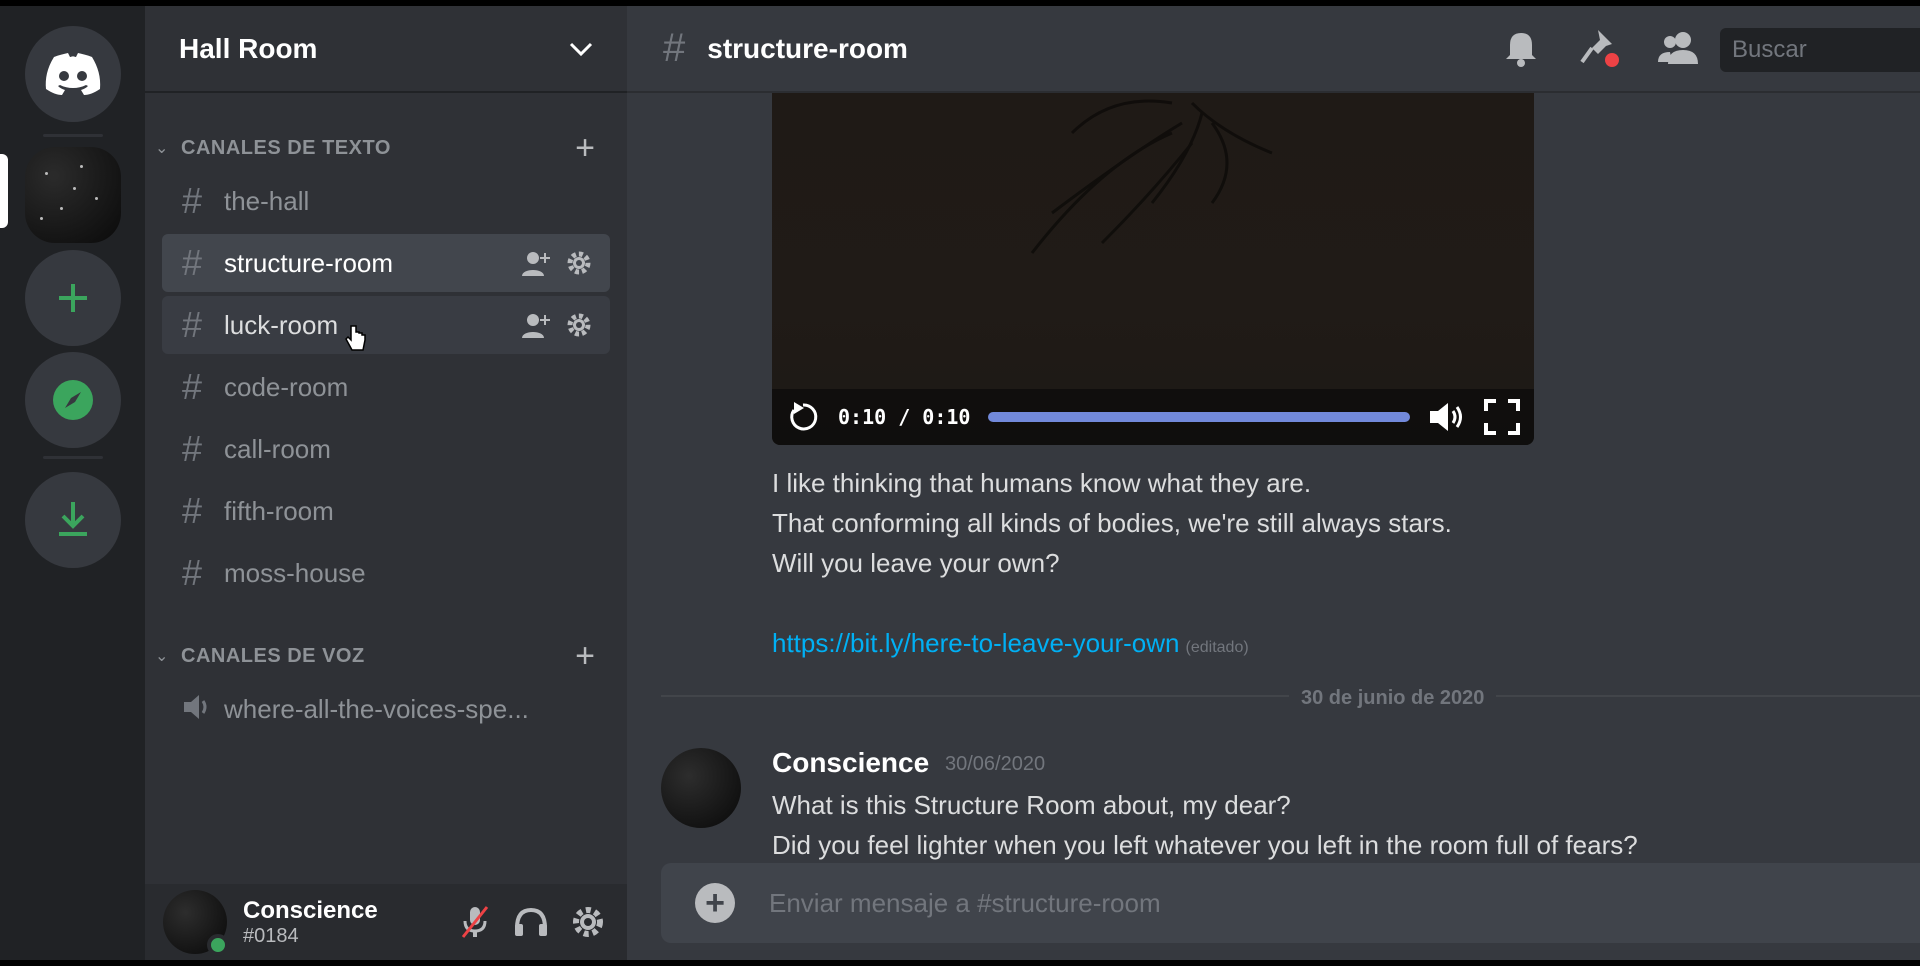  Describe the element at coordinates (203, 709) in the screenshot. I see `speaker-icon` at that location.